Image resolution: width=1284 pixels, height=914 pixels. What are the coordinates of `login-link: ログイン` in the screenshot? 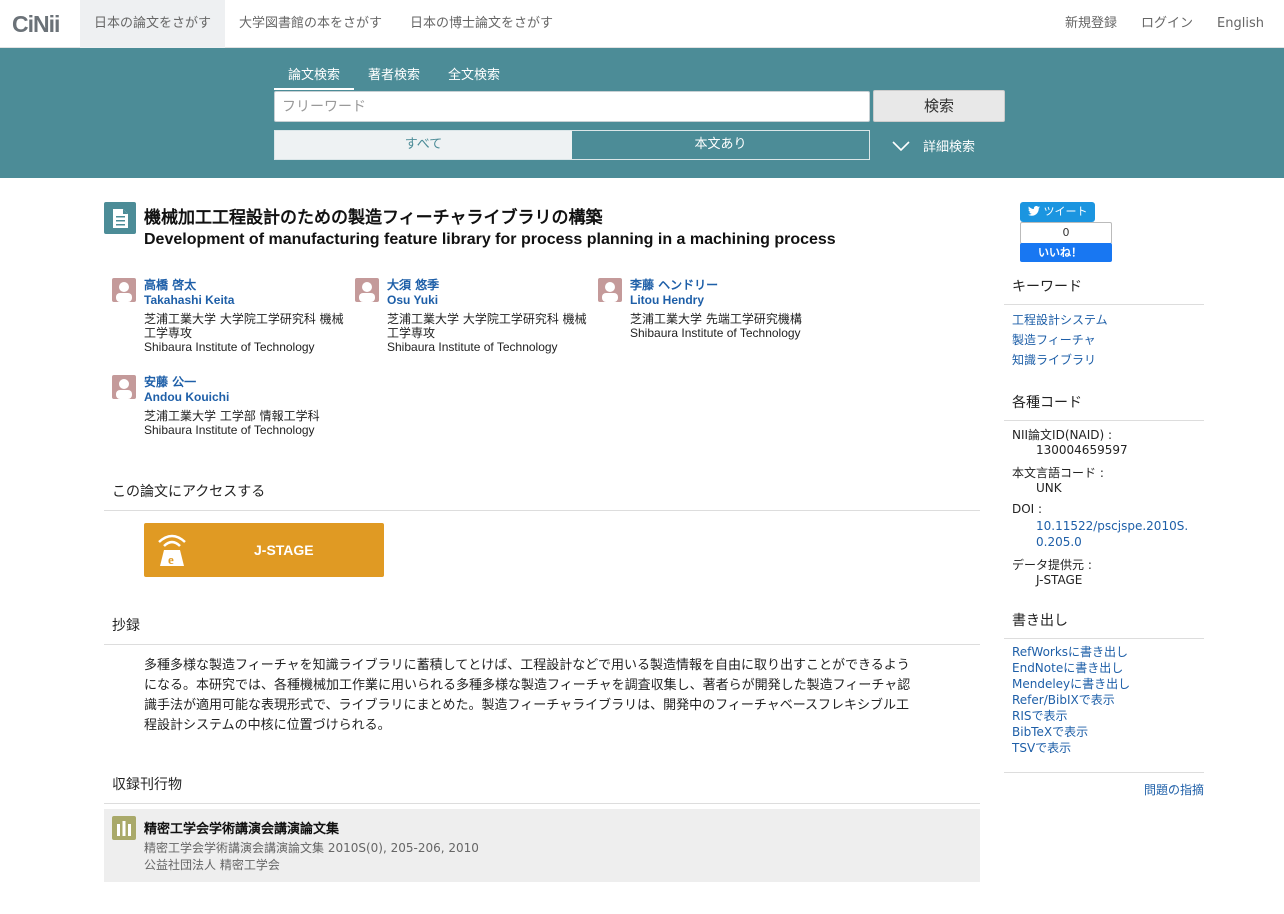 It's located at (1167, 24).